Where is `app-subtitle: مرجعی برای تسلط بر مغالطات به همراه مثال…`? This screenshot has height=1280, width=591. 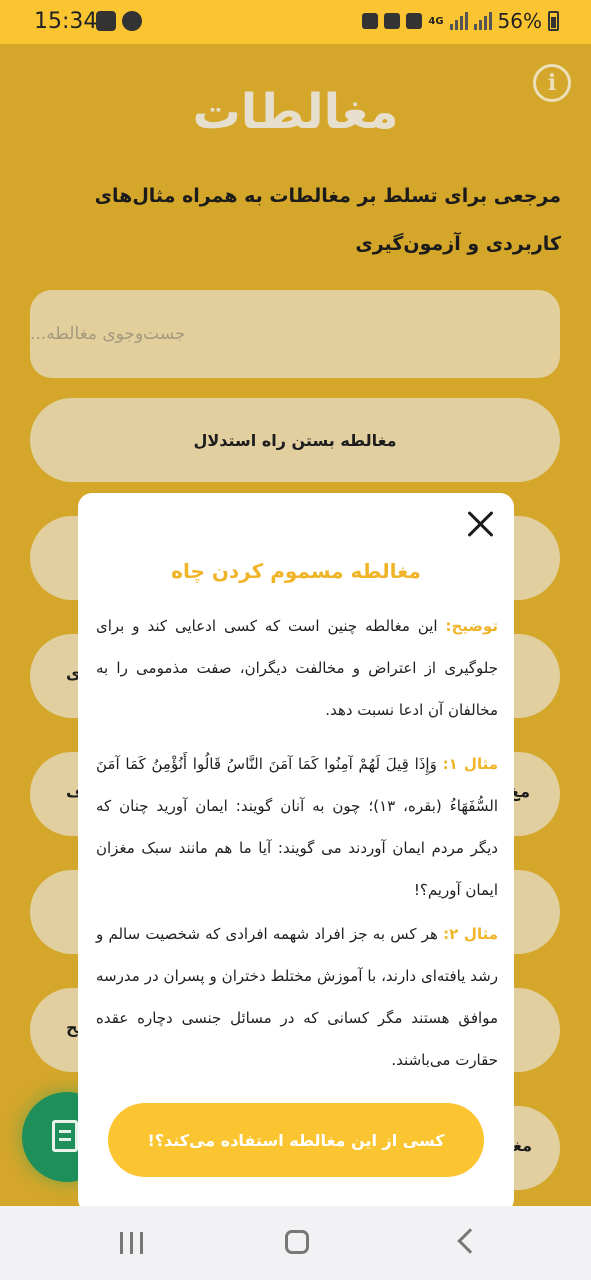
app-subtitle: مرجعی برای تسلط بر مغالطات به همراه مثال… is located at coordinates (327, 220).